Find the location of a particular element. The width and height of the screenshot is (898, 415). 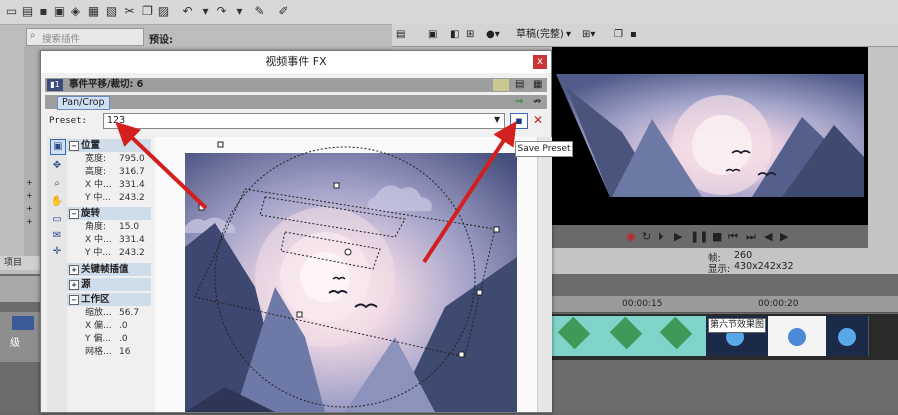

arrow-to-preset is located at coordinates (161, 165).